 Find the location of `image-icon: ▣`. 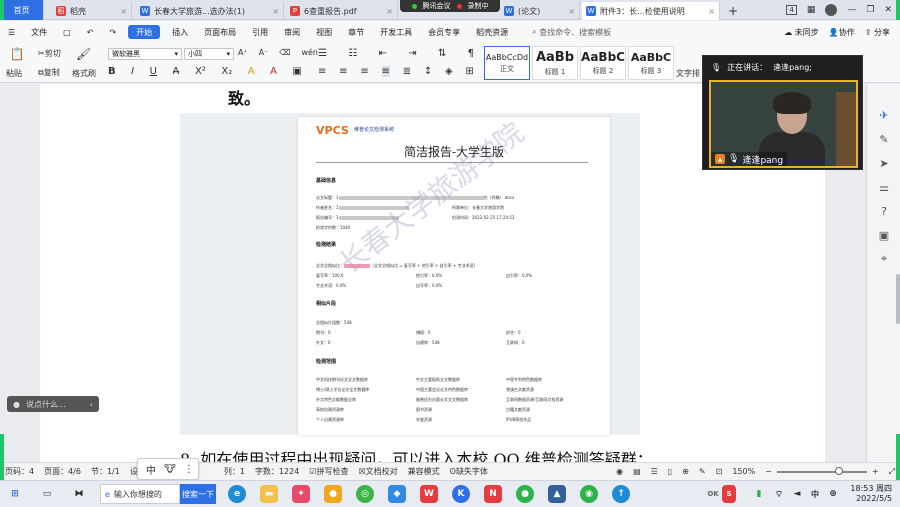

image-icon: ▣ is located at coordinates (884, 235).